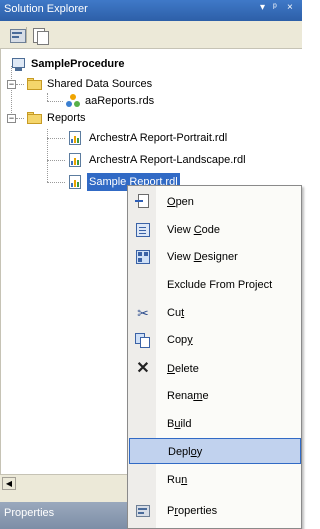 Image resolution: width=320 pixels, height=529 pixels. What do you see at coordinates (215, 480) in the screenshot?
I see `menu-item-run: Run` at bounding box center [215, 480].